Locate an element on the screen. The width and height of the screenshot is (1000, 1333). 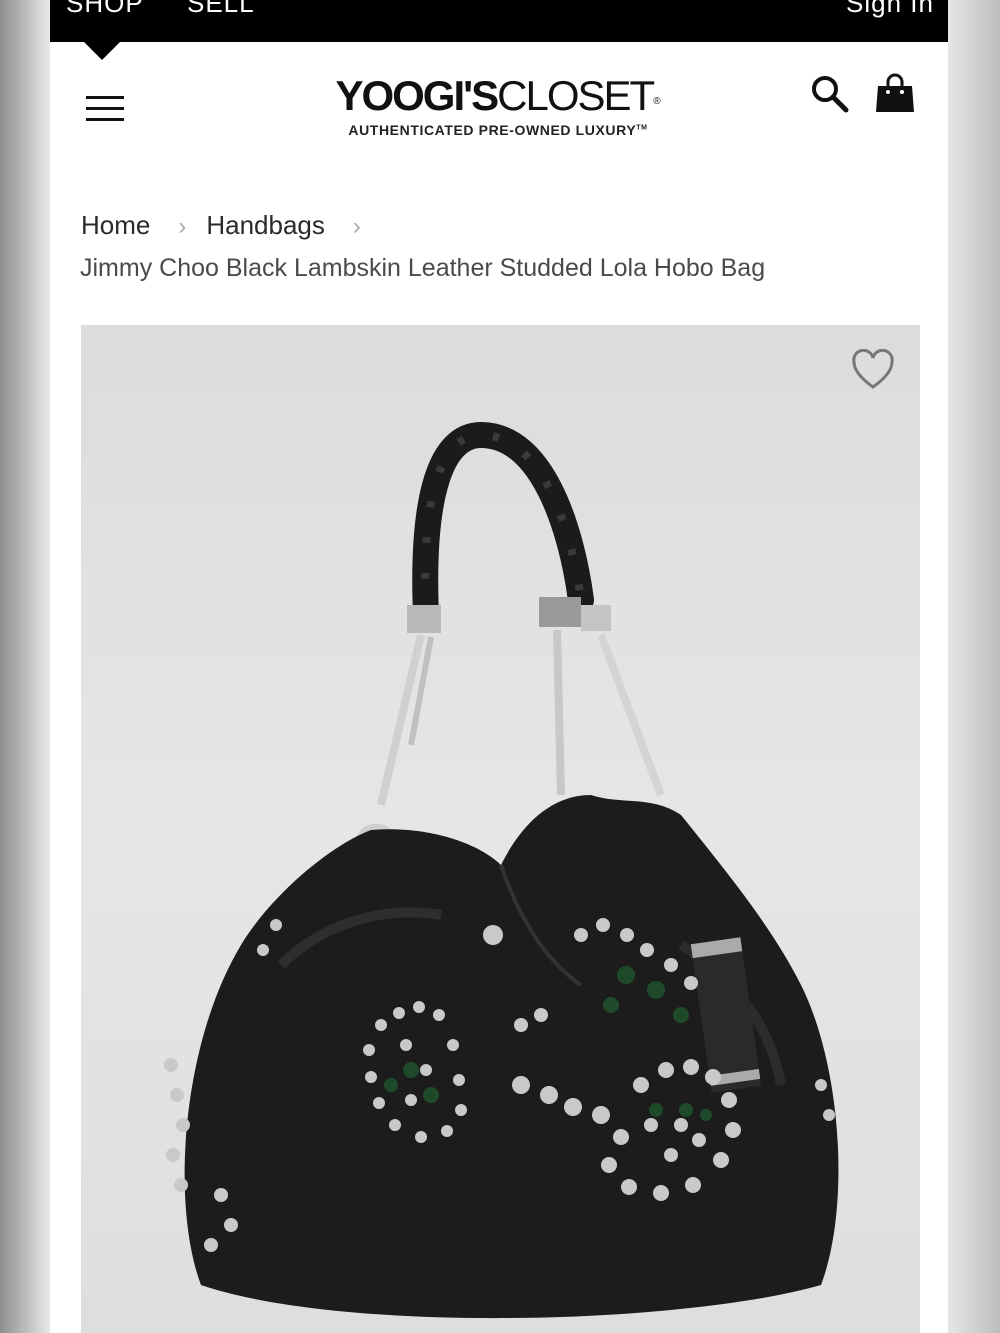
trademark-mark: TM is located at coordinates (642, 128).